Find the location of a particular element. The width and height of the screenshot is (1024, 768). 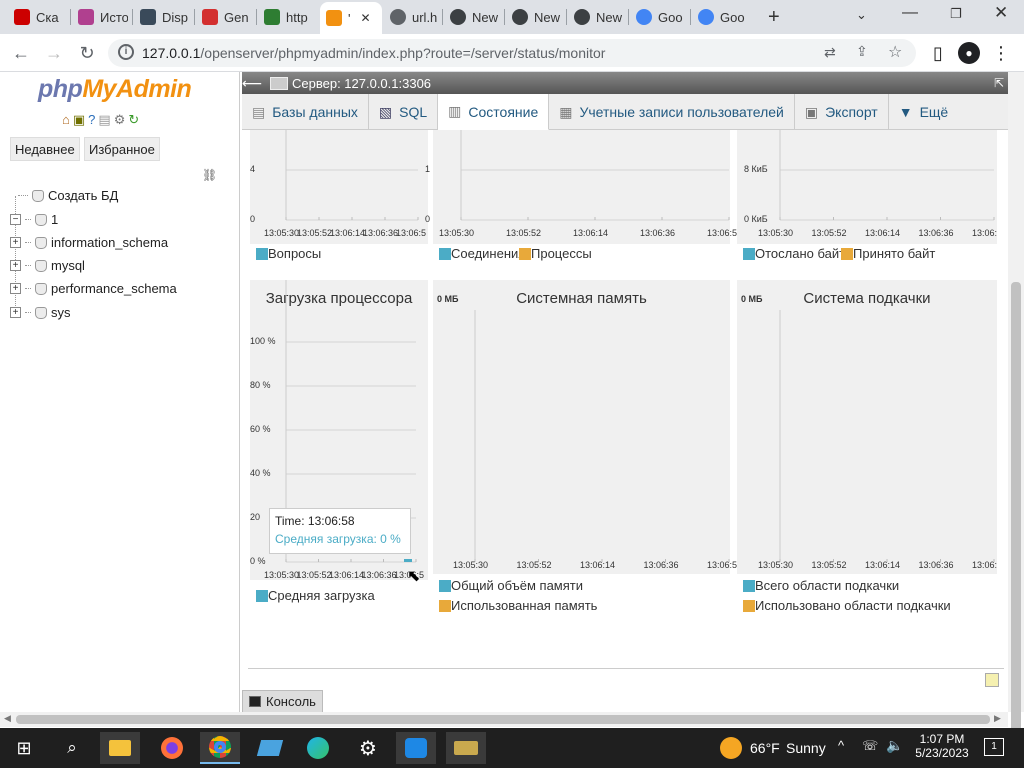

show-hidden-icons-icon: ^ is located at coordinates (841, 745).